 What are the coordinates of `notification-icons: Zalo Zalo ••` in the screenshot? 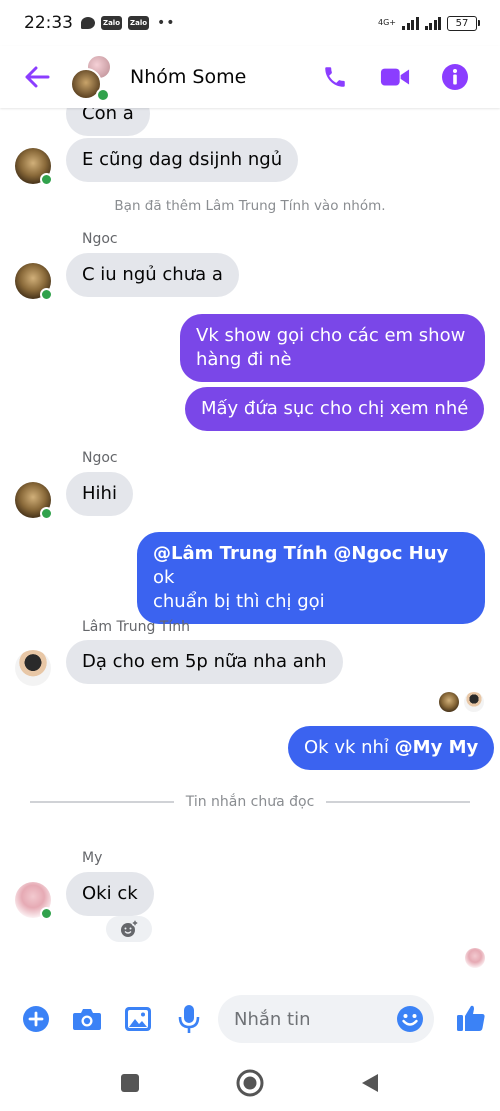 It's located at (128, 23).